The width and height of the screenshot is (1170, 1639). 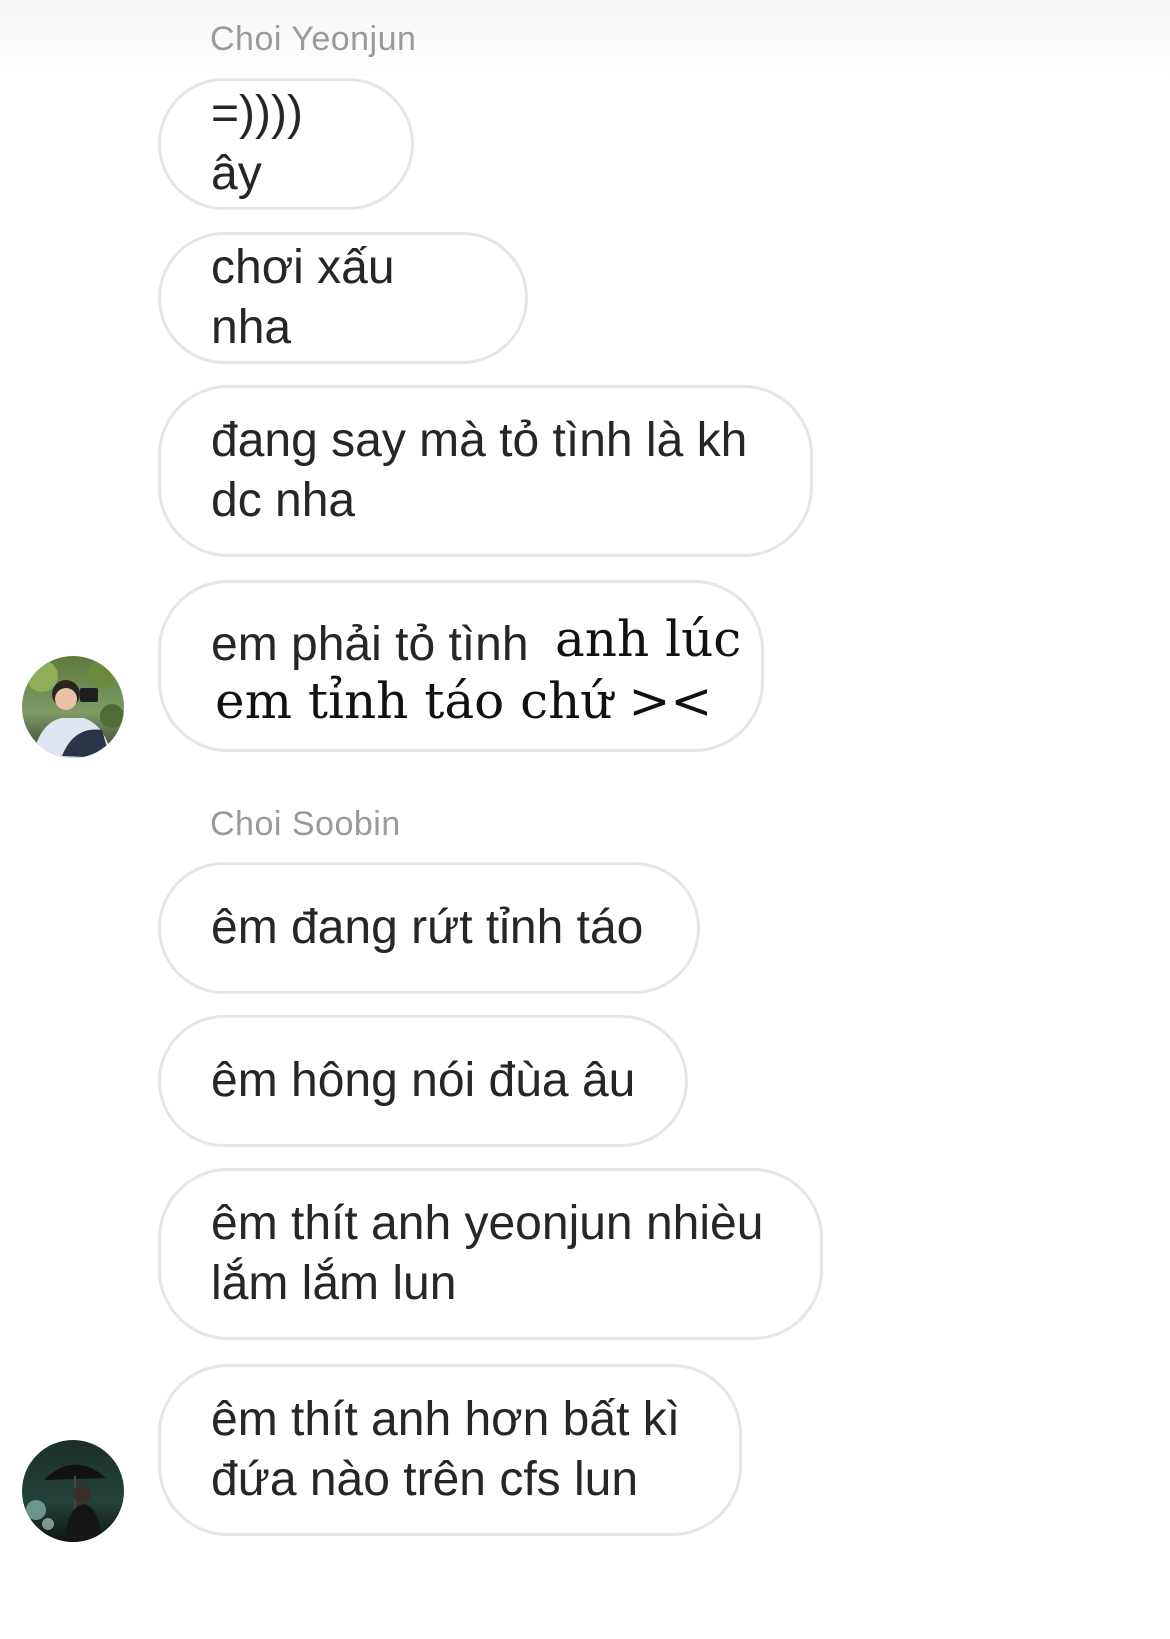 I want to click on overlay-text: em tỉnh táo chứ ><, so click(x=464, y=701).